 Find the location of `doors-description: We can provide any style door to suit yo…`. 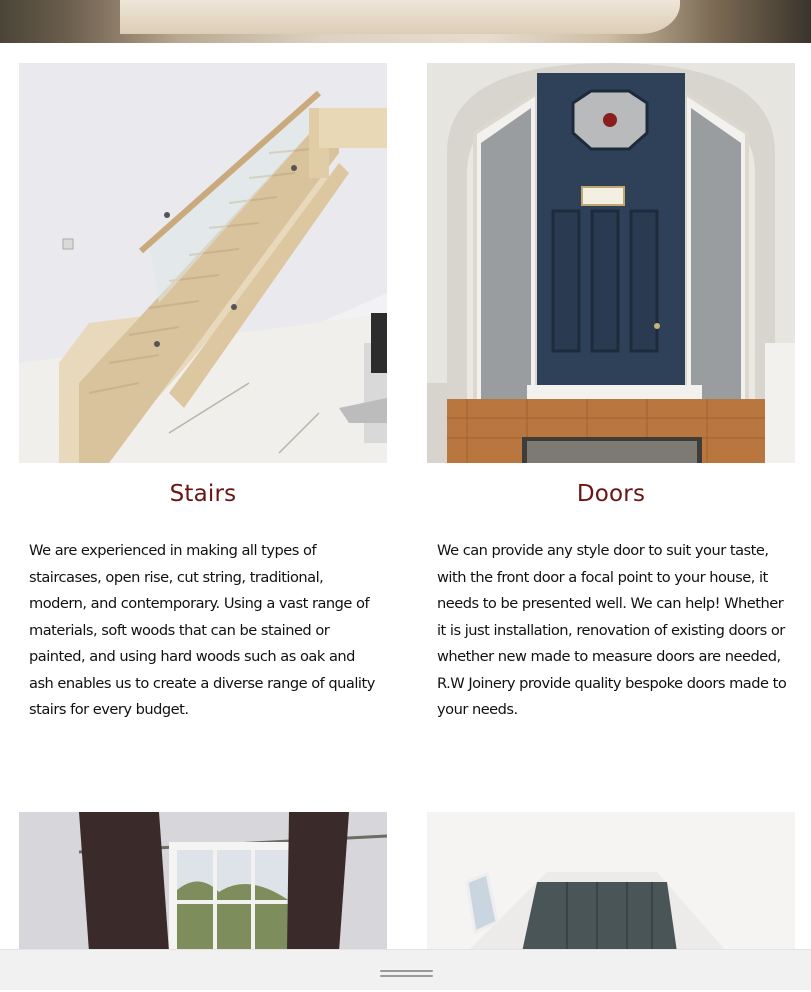

doors-description: We can provide any style door to suit yo… is located at coordinates (612, 630).